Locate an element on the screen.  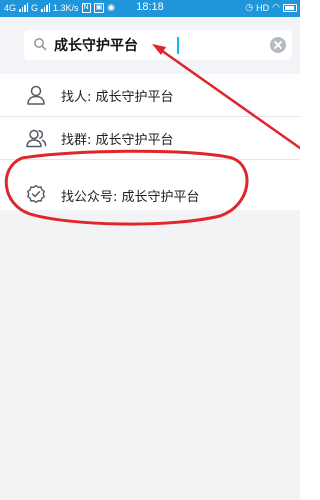
battery-icon is located at coordinates (290, 7).